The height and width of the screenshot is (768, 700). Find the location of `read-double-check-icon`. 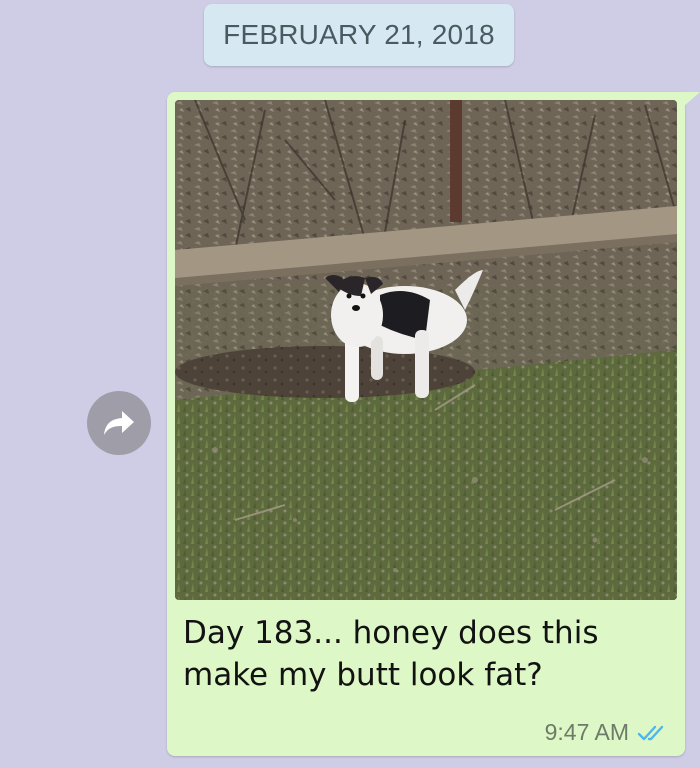

read-double-check-icon is located at coordinates (650, 732).